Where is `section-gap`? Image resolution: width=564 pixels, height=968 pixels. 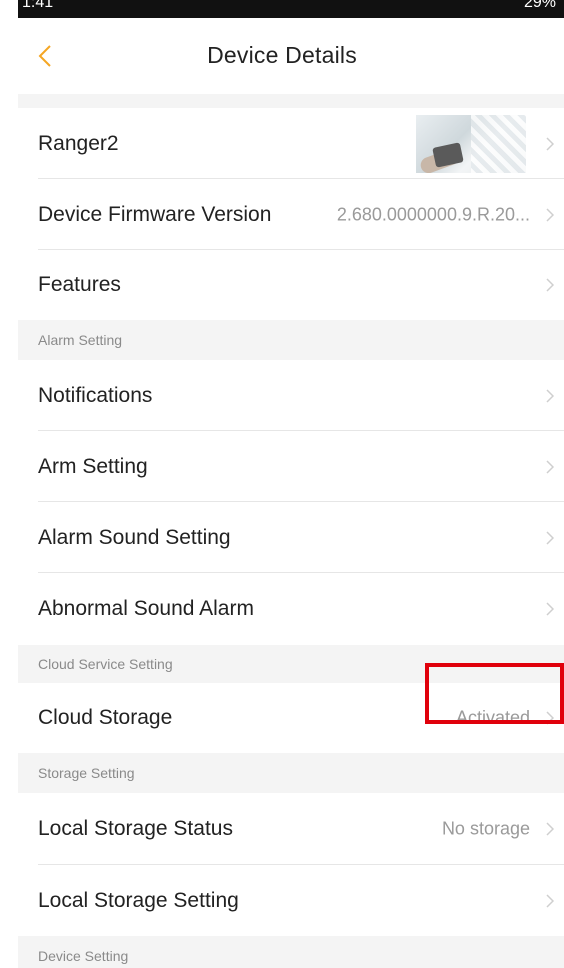
section-gap is located at coordinates (291, 101).